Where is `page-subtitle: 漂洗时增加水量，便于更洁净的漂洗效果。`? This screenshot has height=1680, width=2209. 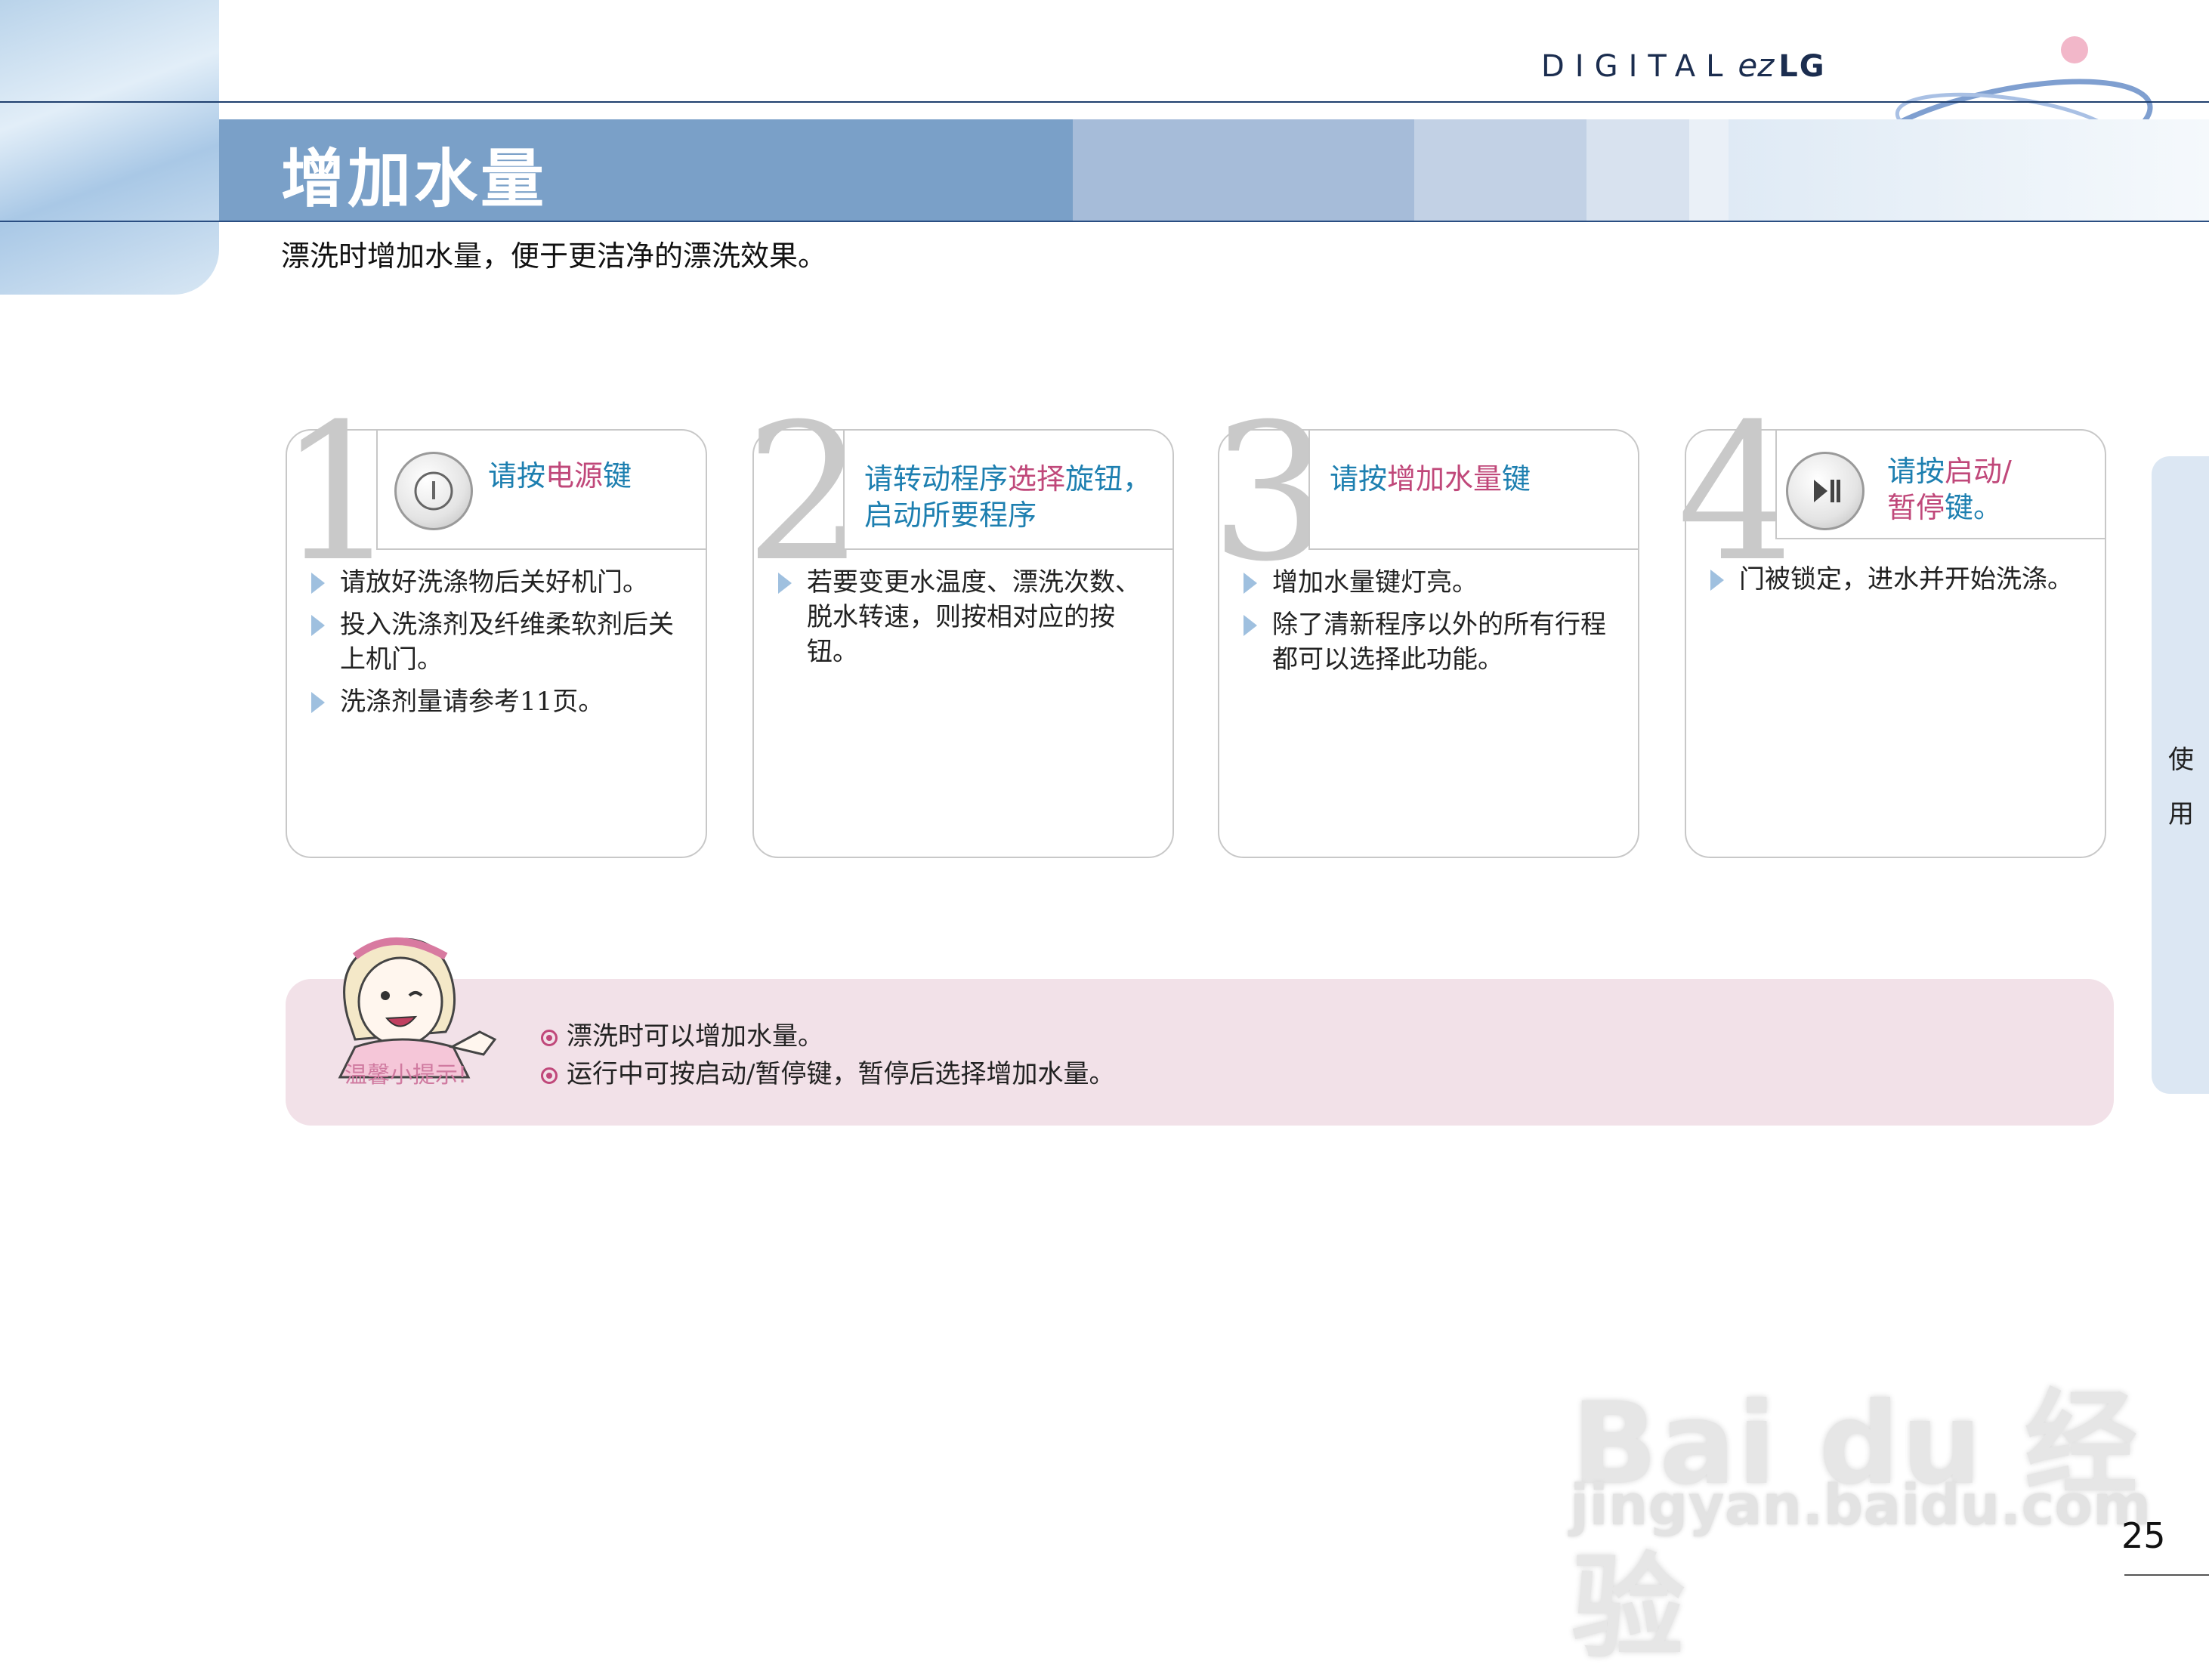
page-subtitle: 漂洗时增加水量，便于更洁净的漂洗效果。 is located at coordinates (554, 256).